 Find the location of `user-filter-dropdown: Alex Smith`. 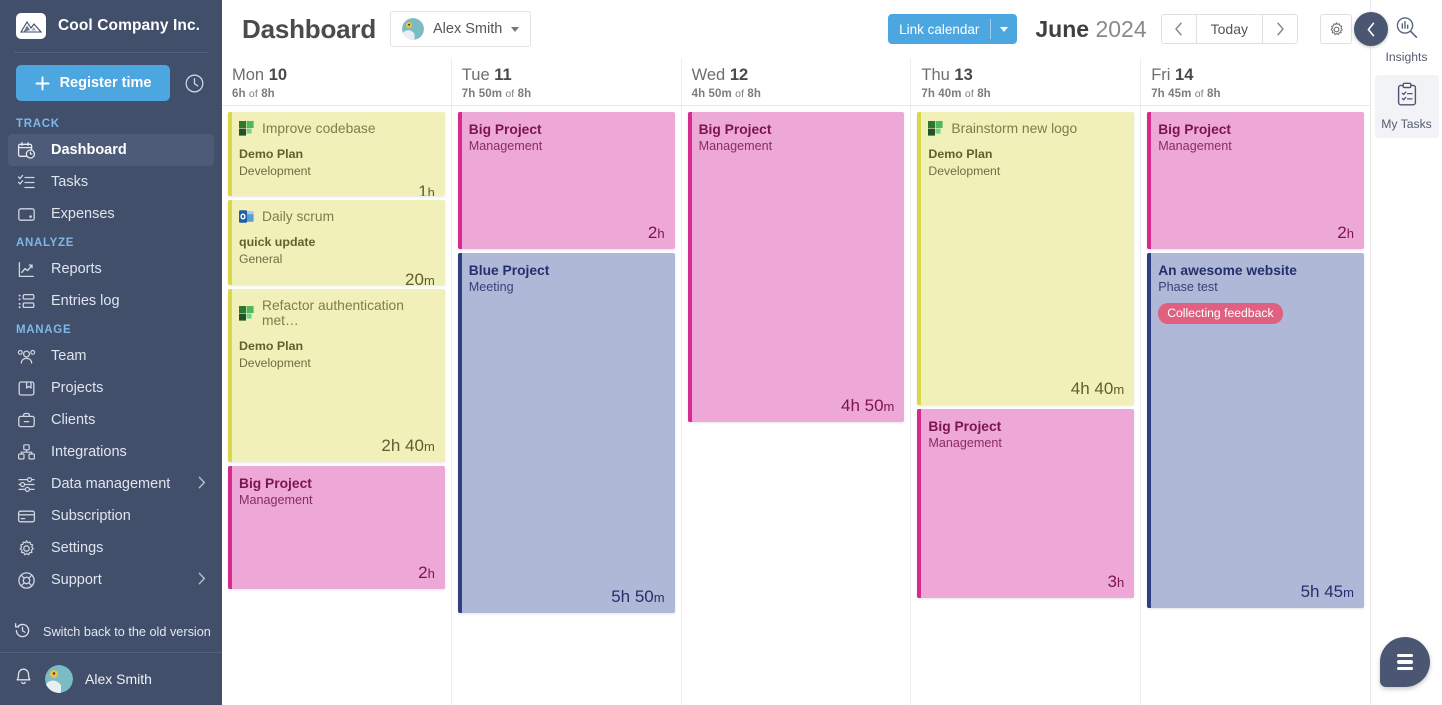

user-filter-dropdown: Alex Smith is located at coordinates (461, 29).